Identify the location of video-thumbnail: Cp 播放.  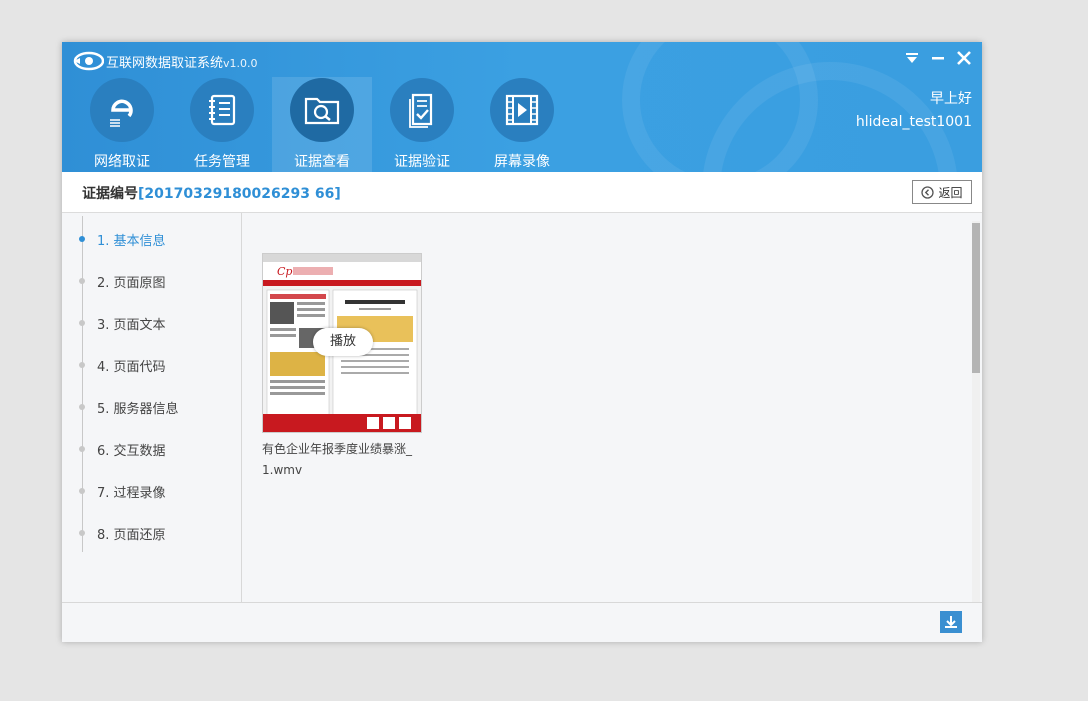
(342, 343).